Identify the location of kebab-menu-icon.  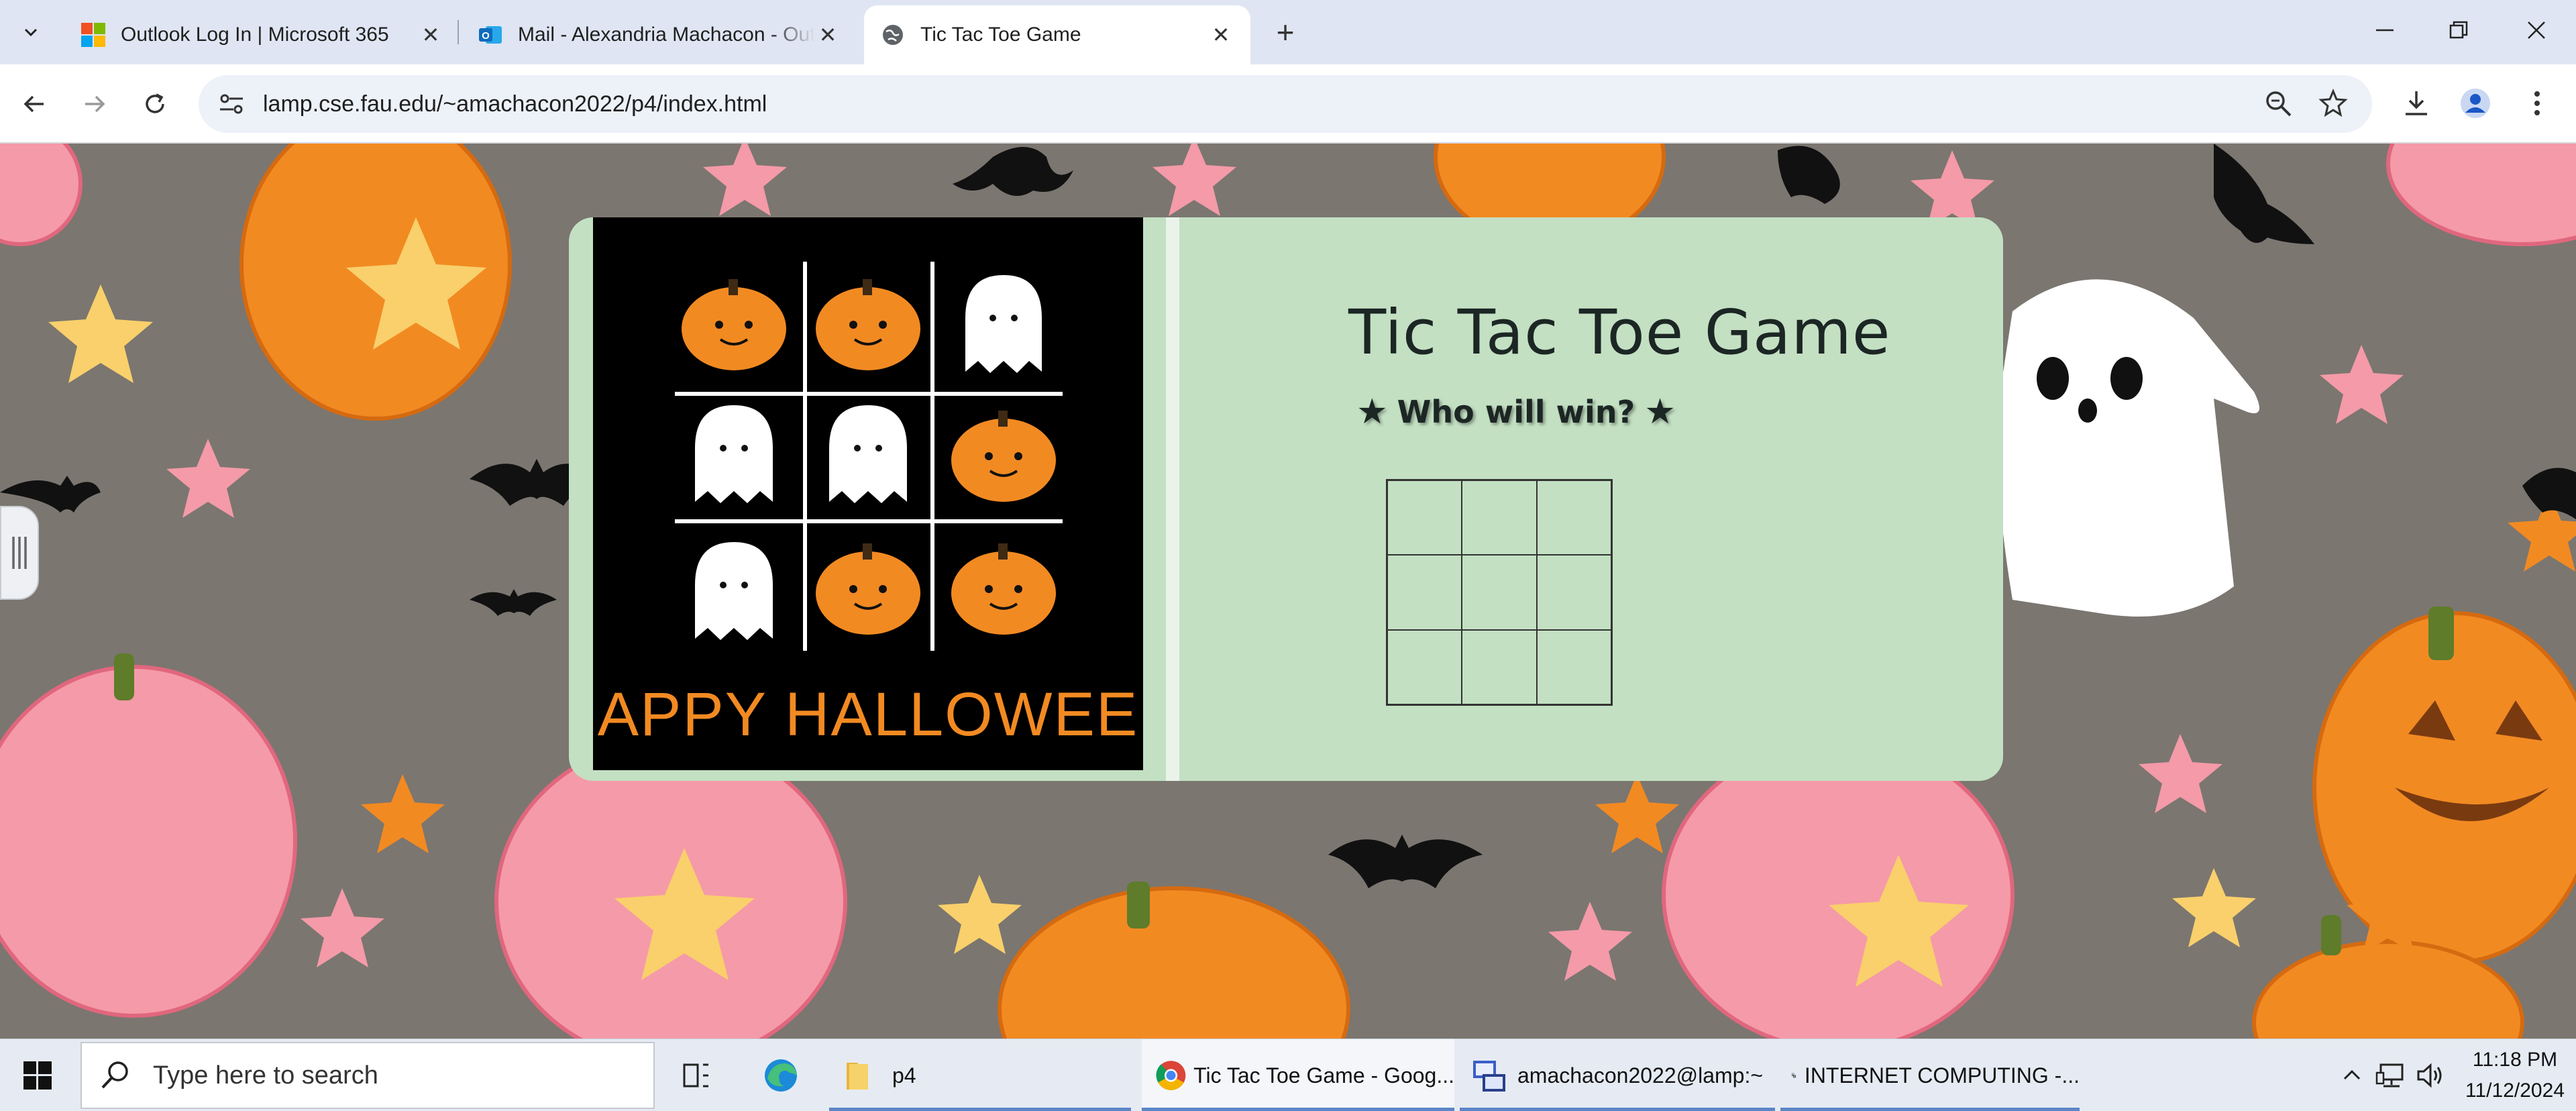
(2537, 103).